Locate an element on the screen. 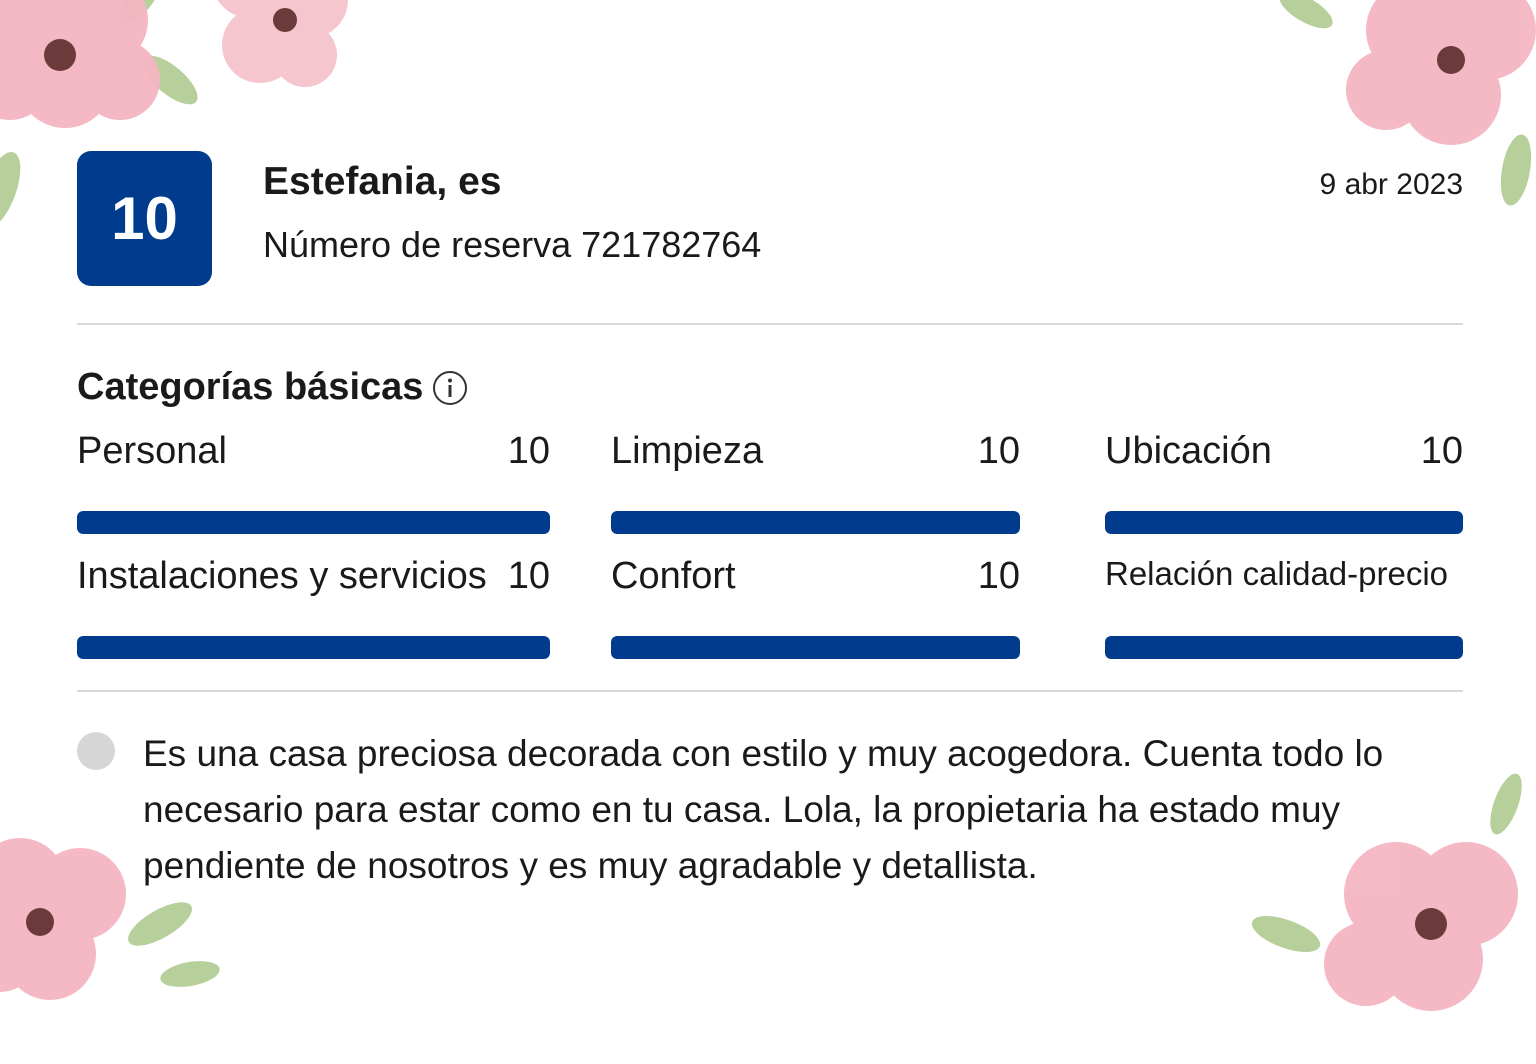 The width and height of the screenshot is (1536, 1064). category-relacion-calidad-precio: Relación calidad-precio is located at coordinates (1284, 607).